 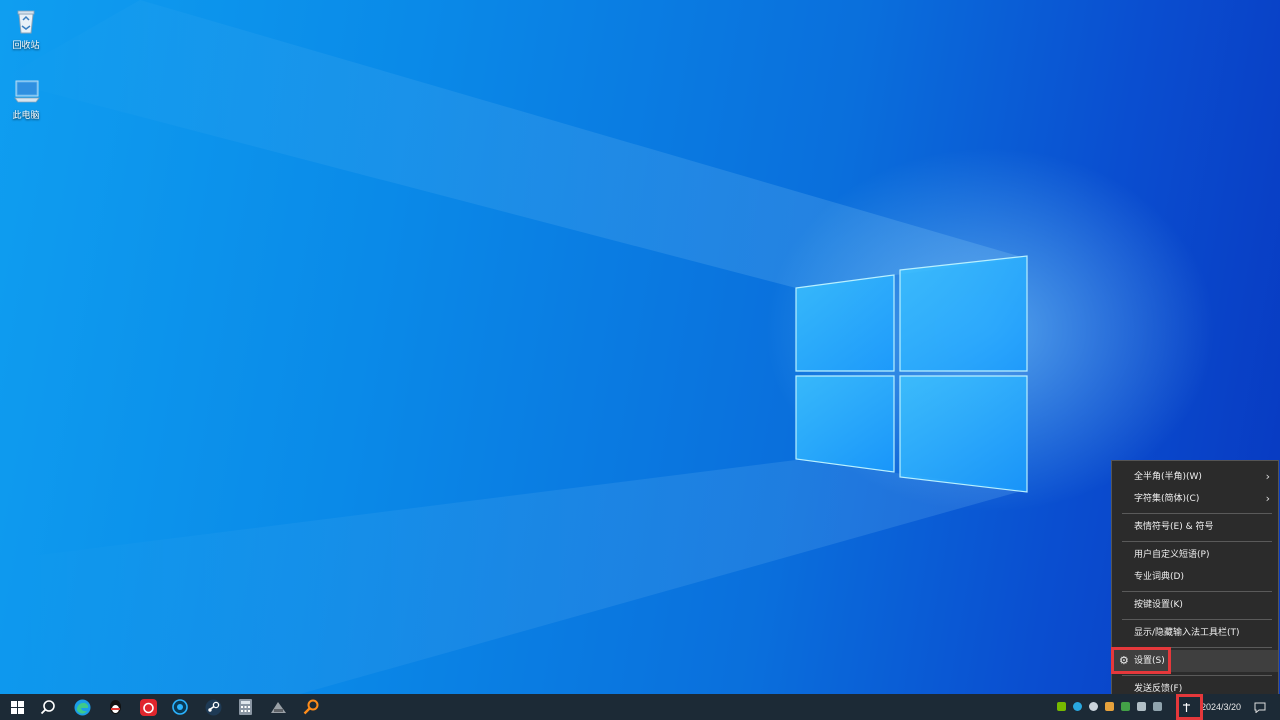 I want to click on search-button, so click(x=48, y=707).